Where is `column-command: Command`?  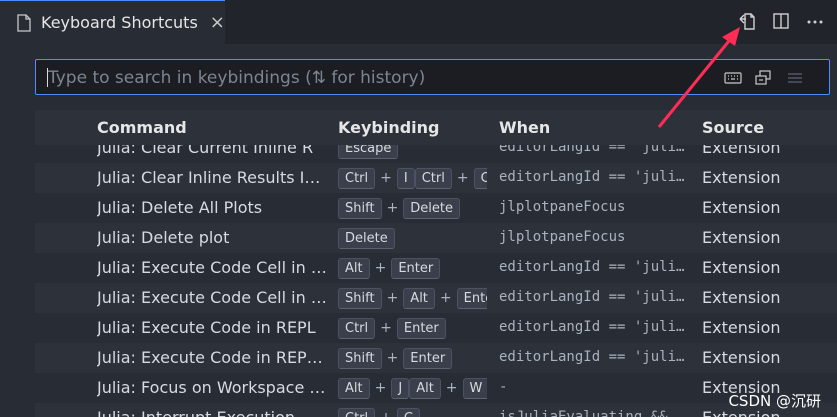
column-command: Command is located at coordinates (142, 127).